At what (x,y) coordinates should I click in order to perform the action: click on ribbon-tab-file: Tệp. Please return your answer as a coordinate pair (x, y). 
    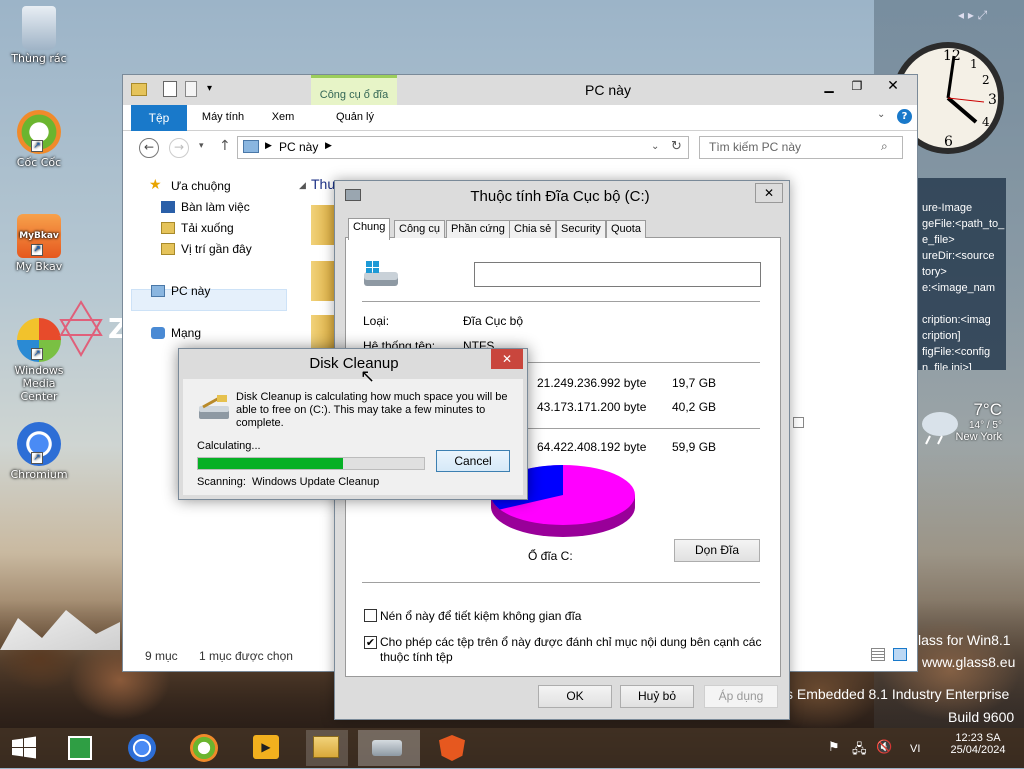
    Looking at the image, I should click on (159, 118).